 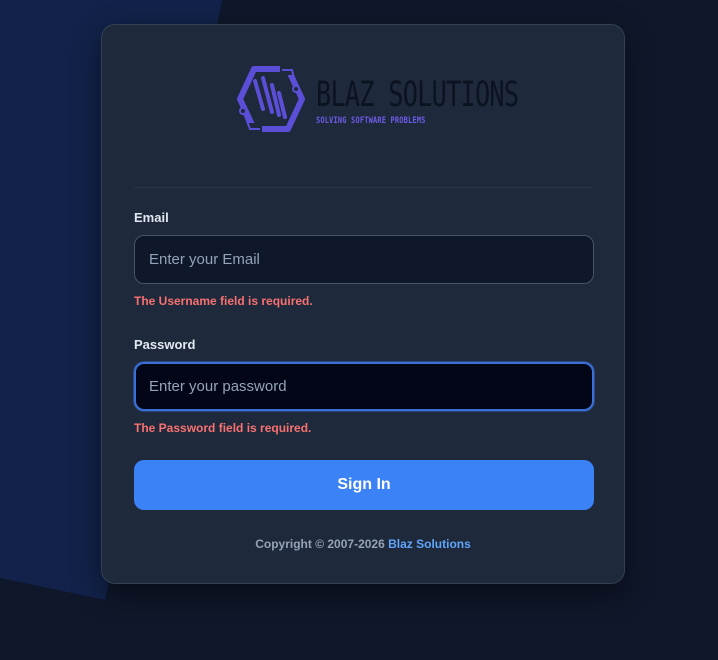 What do you see at coordinates (223, 428) in the screenshot?
I see `password-error-message: The Password field is required.` at bounding box center [223, 428].